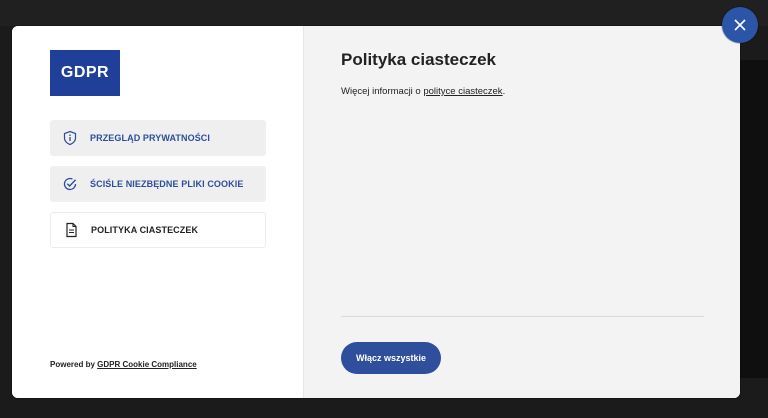 Image resolution: width=768 pixels, height=418 pixels. I want to click on background-header-strip, so click(384, 13).